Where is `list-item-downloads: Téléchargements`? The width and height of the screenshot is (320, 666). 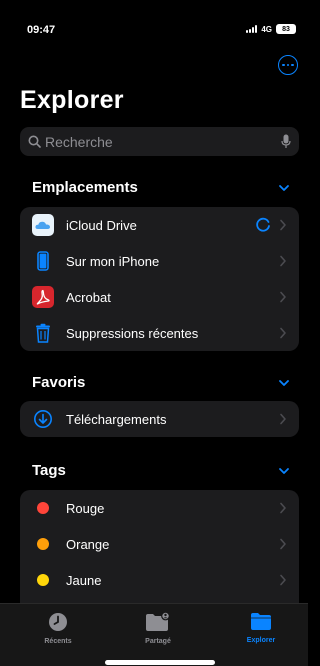 list-item-downloads: Téléchargements is located at coordinates (159, 419).